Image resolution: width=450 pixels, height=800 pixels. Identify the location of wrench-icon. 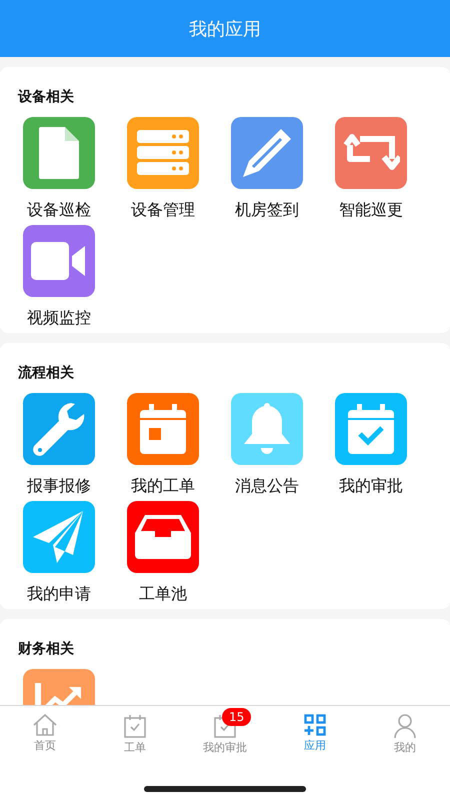
(59, 429).